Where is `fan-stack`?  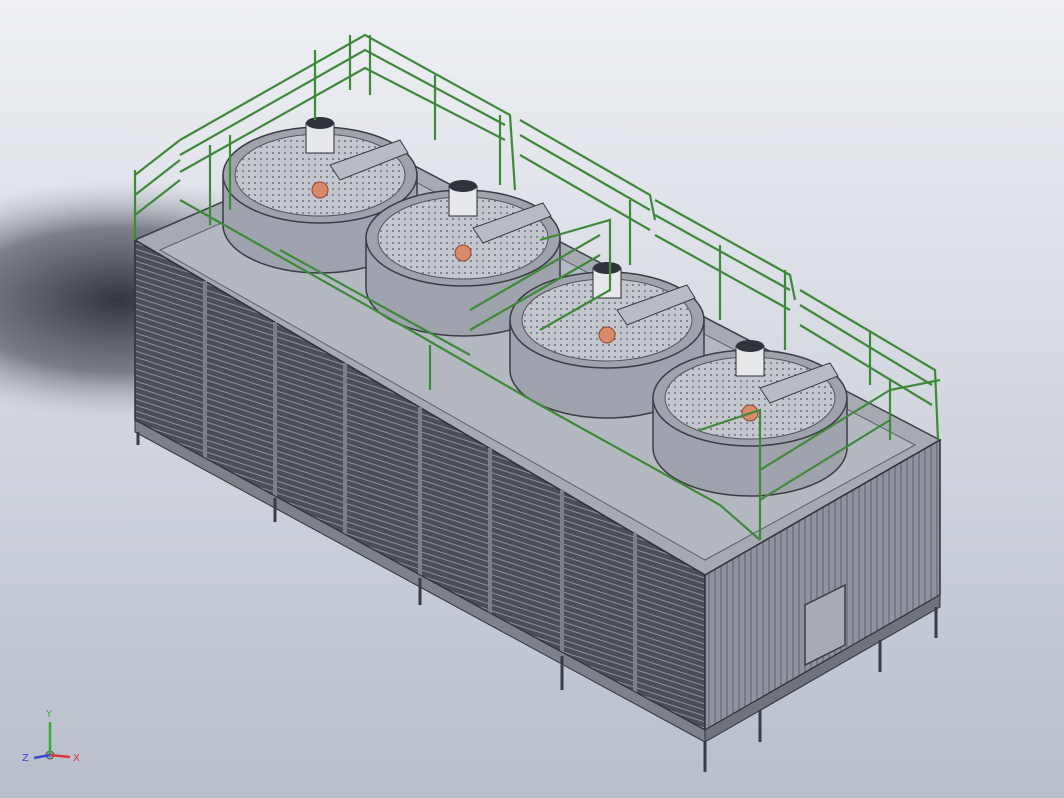 fan-stack is located at coordinates (750, 418).